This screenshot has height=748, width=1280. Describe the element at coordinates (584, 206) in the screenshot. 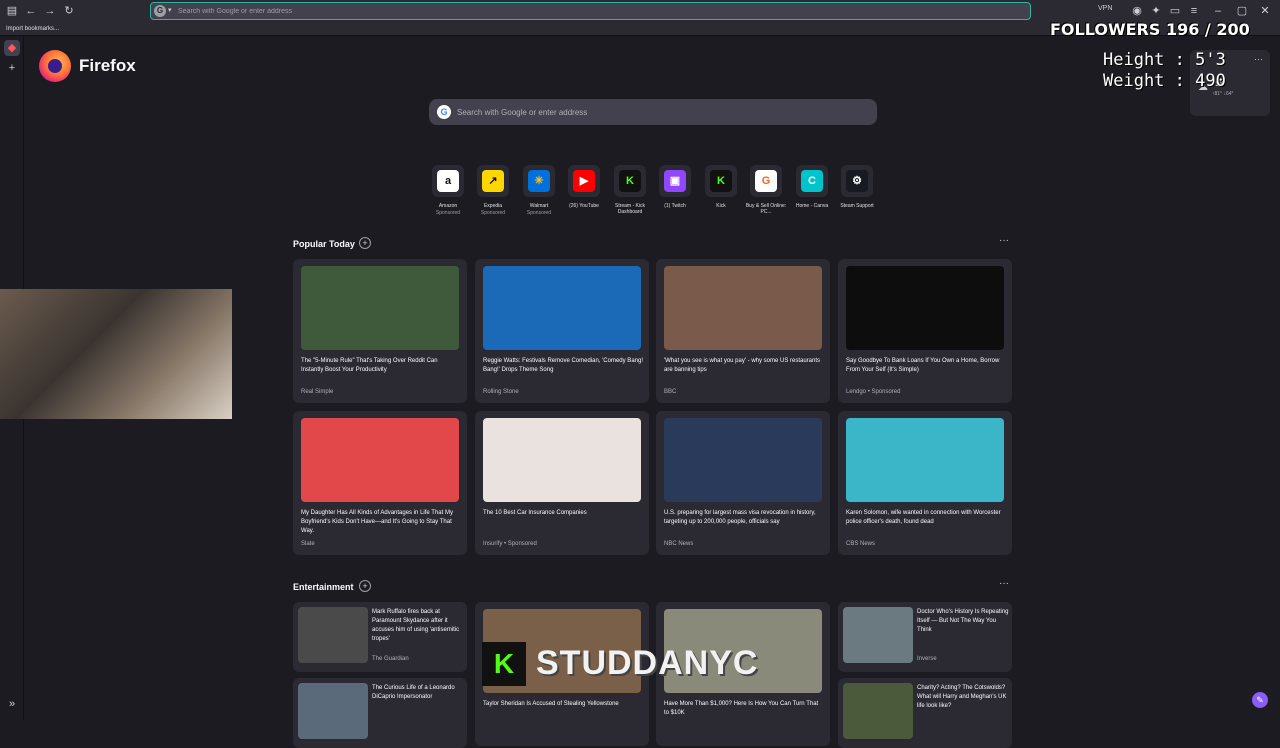

I see `top-site-label: (26) YouTube` at that location.